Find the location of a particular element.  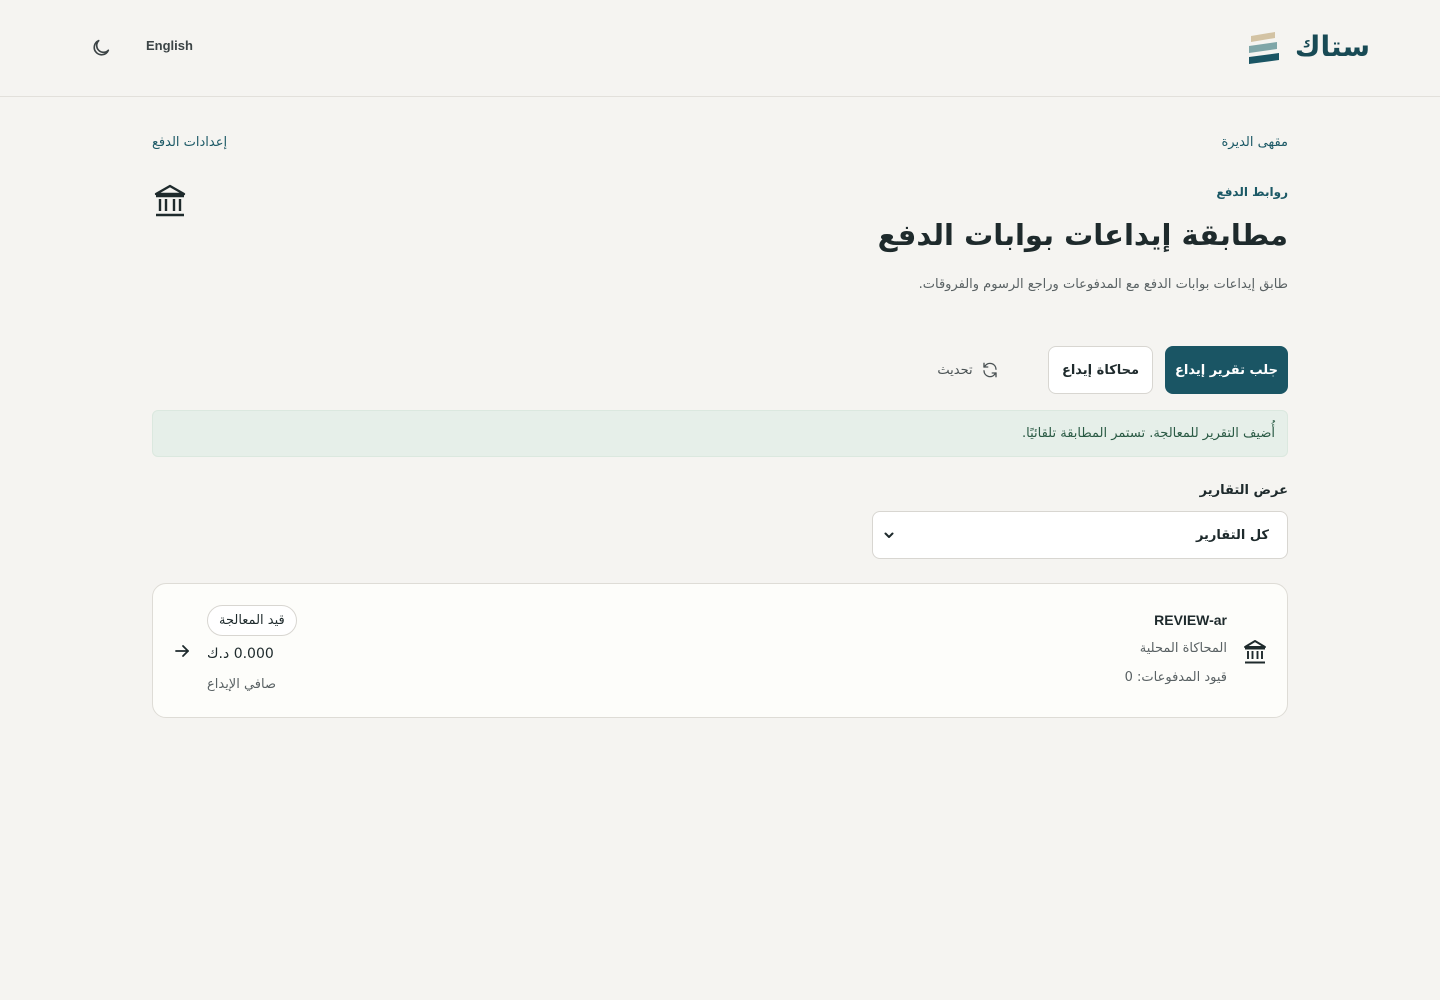

breadcrumb-merchant: مقهى الديرة is located at coordinates (1255, 142).